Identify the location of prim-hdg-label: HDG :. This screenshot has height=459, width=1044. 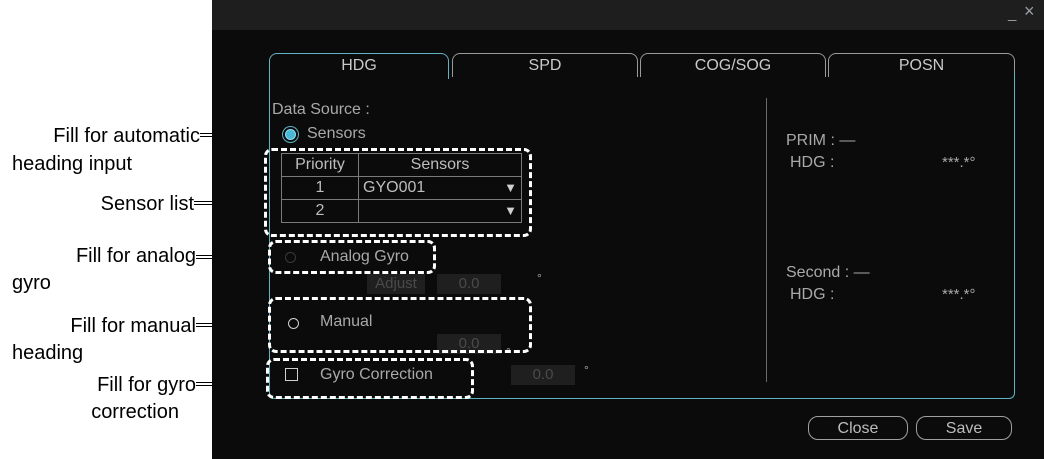
(812, 162).